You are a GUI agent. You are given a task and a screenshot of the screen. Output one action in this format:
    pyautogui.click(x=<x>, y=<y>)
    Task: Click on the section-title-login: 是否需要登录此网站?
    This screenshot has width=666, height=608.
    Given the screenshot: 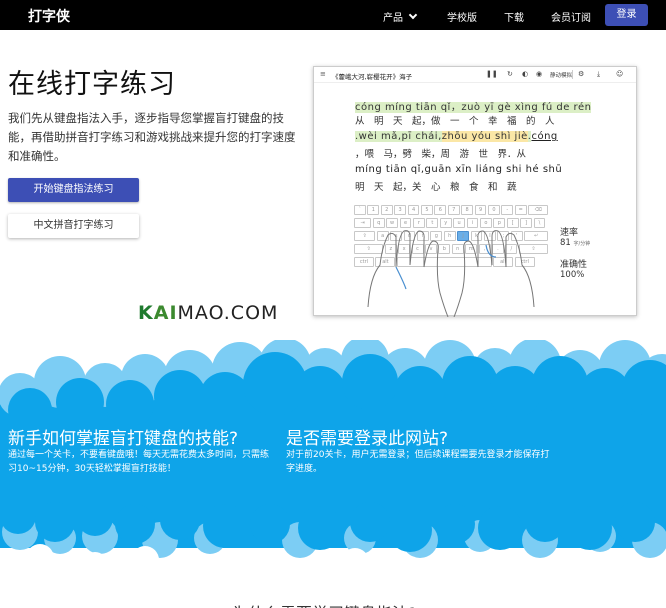 What is the action you would take?
    pyautogui.click(x=367, y=439)
    